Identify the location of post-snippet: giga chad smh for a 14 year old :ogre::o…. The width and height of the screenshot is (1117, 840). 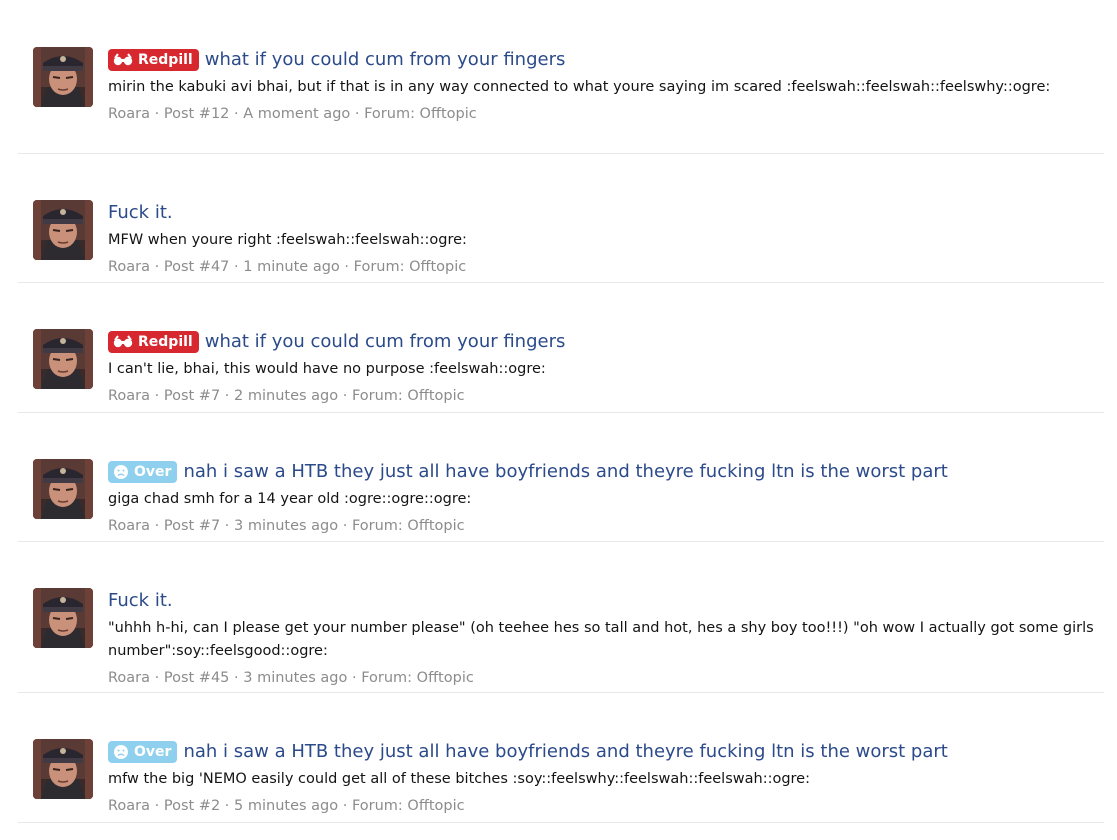
(290, 499).